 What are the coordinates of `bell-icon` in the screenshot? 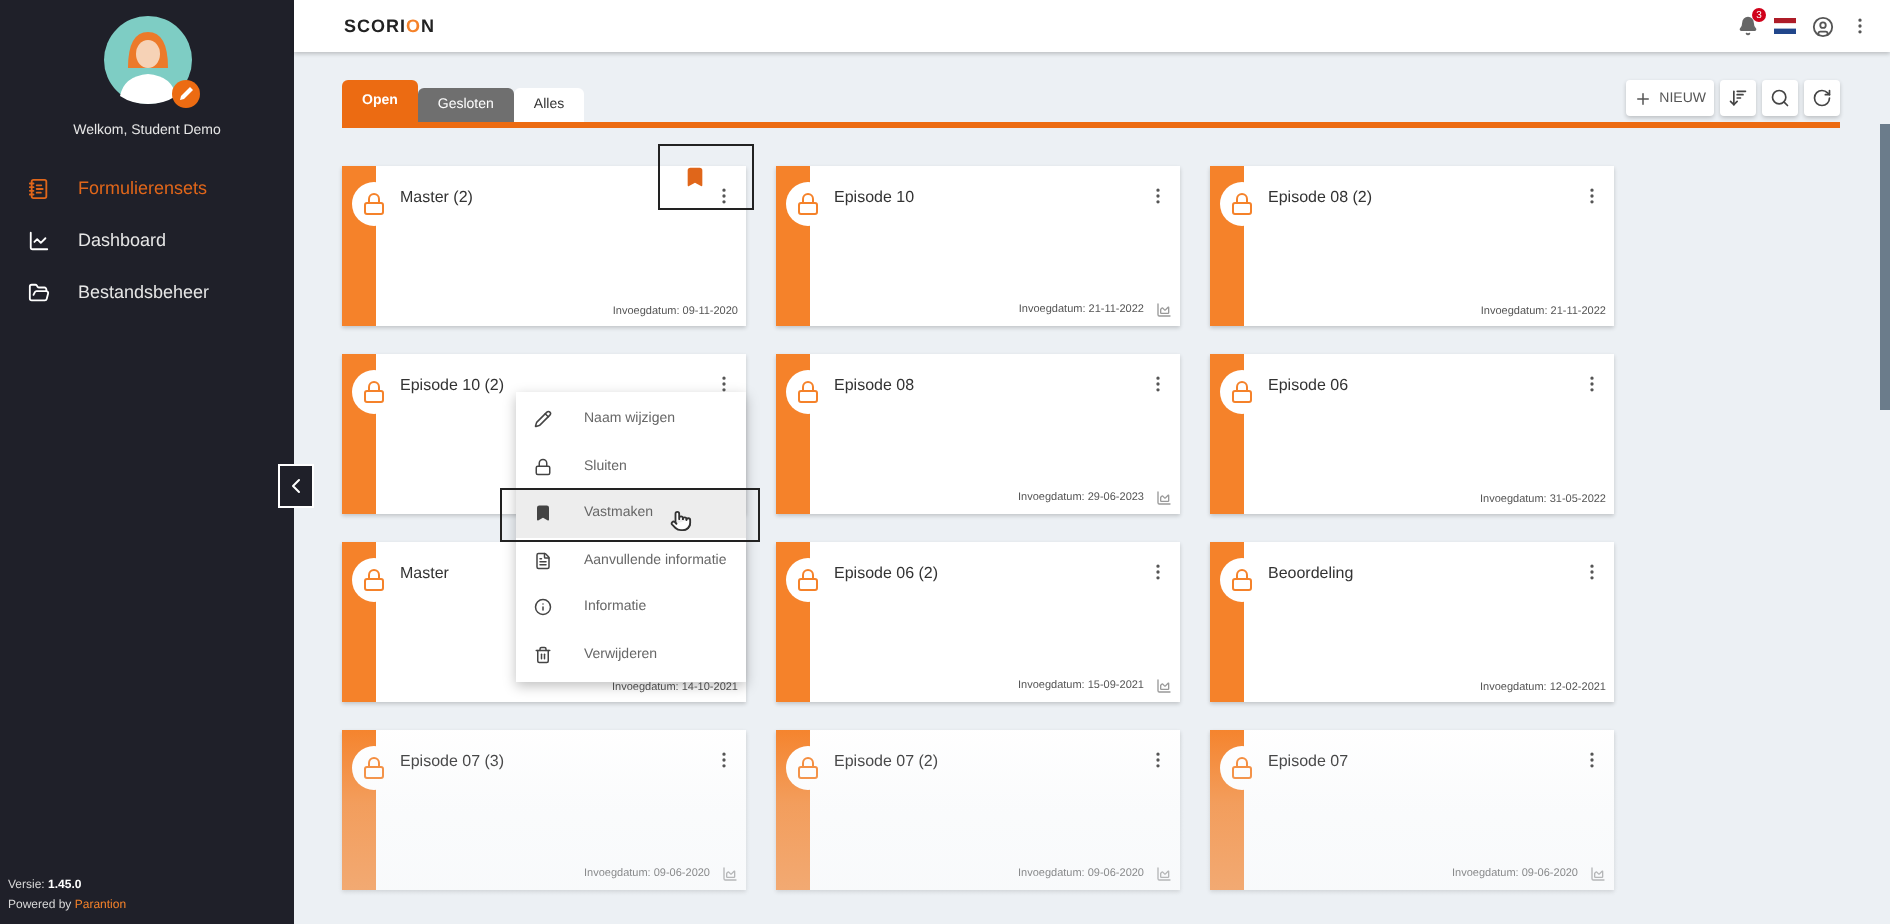 It's located at (1748, 26).